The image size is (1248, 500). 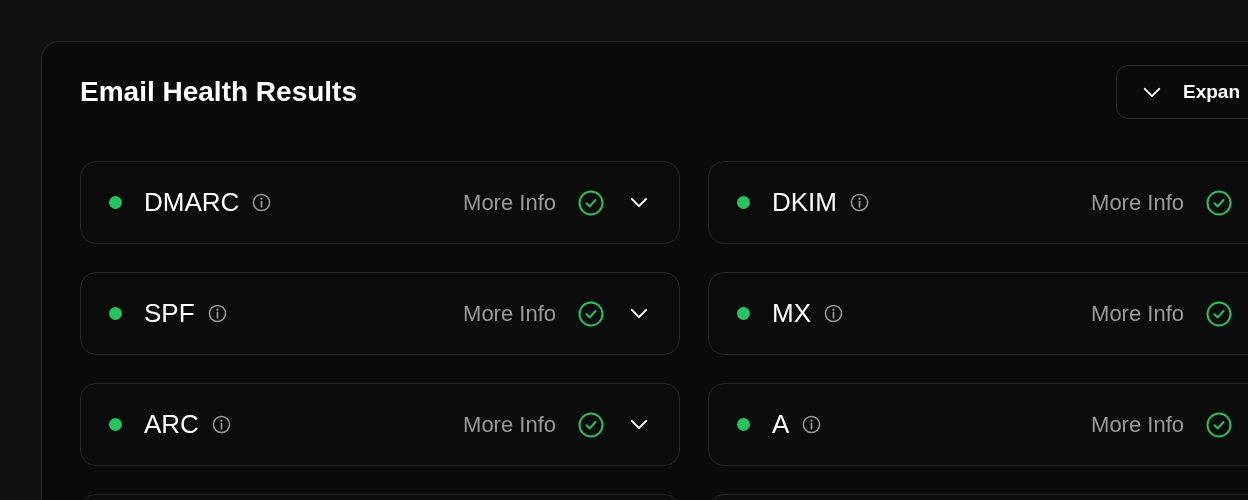 What do you see at coordinates (978, 424) in the screenshot?
I see `result-card: A More Info` at bounding box center [978, 424].